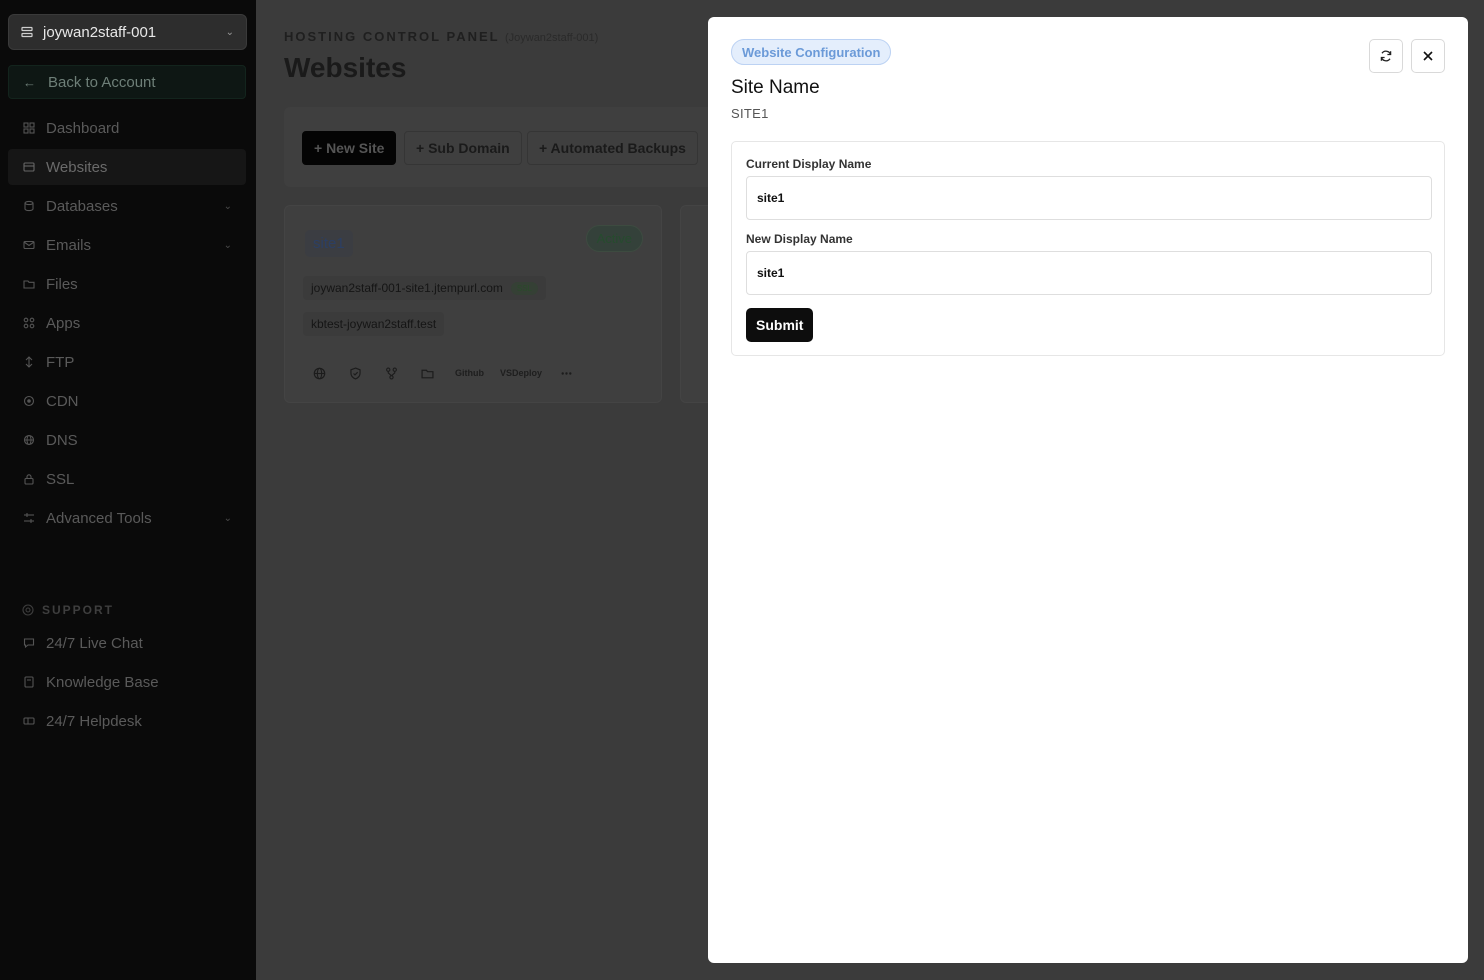 This screenshot has width=1484, height=980. Describe the element at coordinates (566, 373) in the screenshot. I see `more-options-icon` at that location.